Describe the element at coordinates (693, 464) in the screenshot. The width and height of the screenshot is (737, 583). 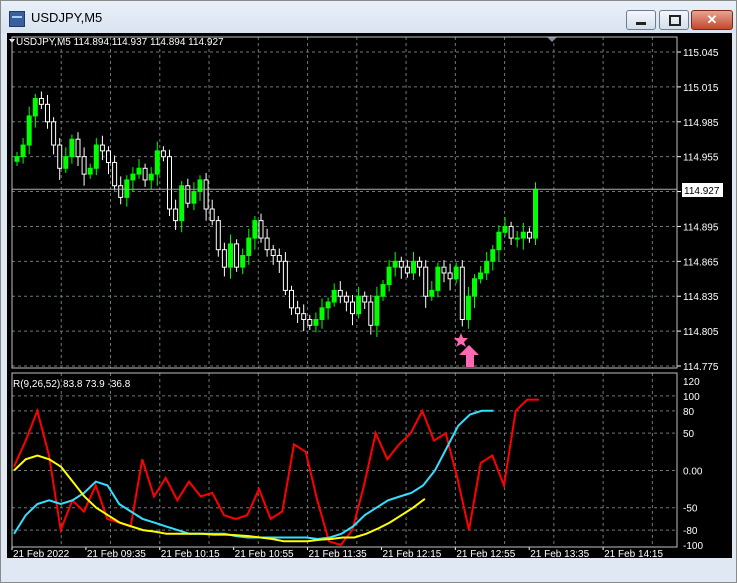
I see `indicator-axis: 120 100 80 50 0.00 -50 -80 -100` at that location.